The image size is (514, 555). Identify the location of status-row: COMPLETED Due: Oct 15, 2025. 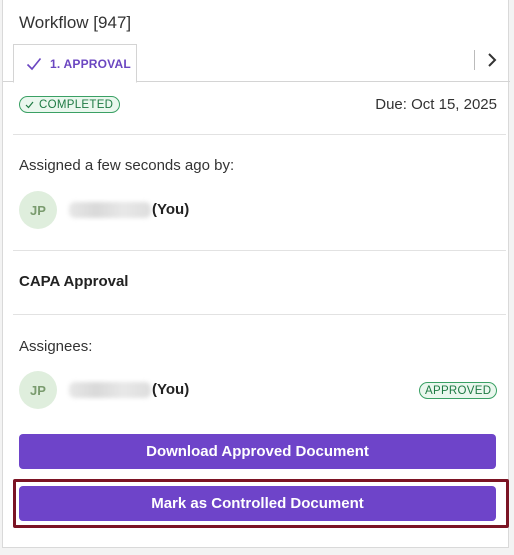
(258, 105).